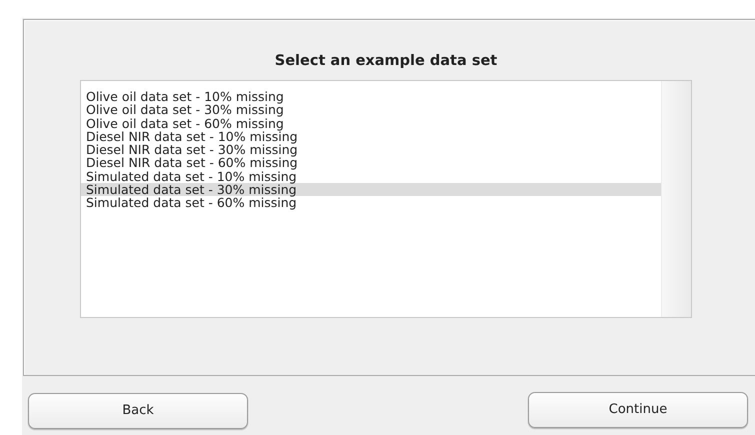 The image size is (755, 435). I want to click on panel-title: Select an example data set, so click(386, 61).